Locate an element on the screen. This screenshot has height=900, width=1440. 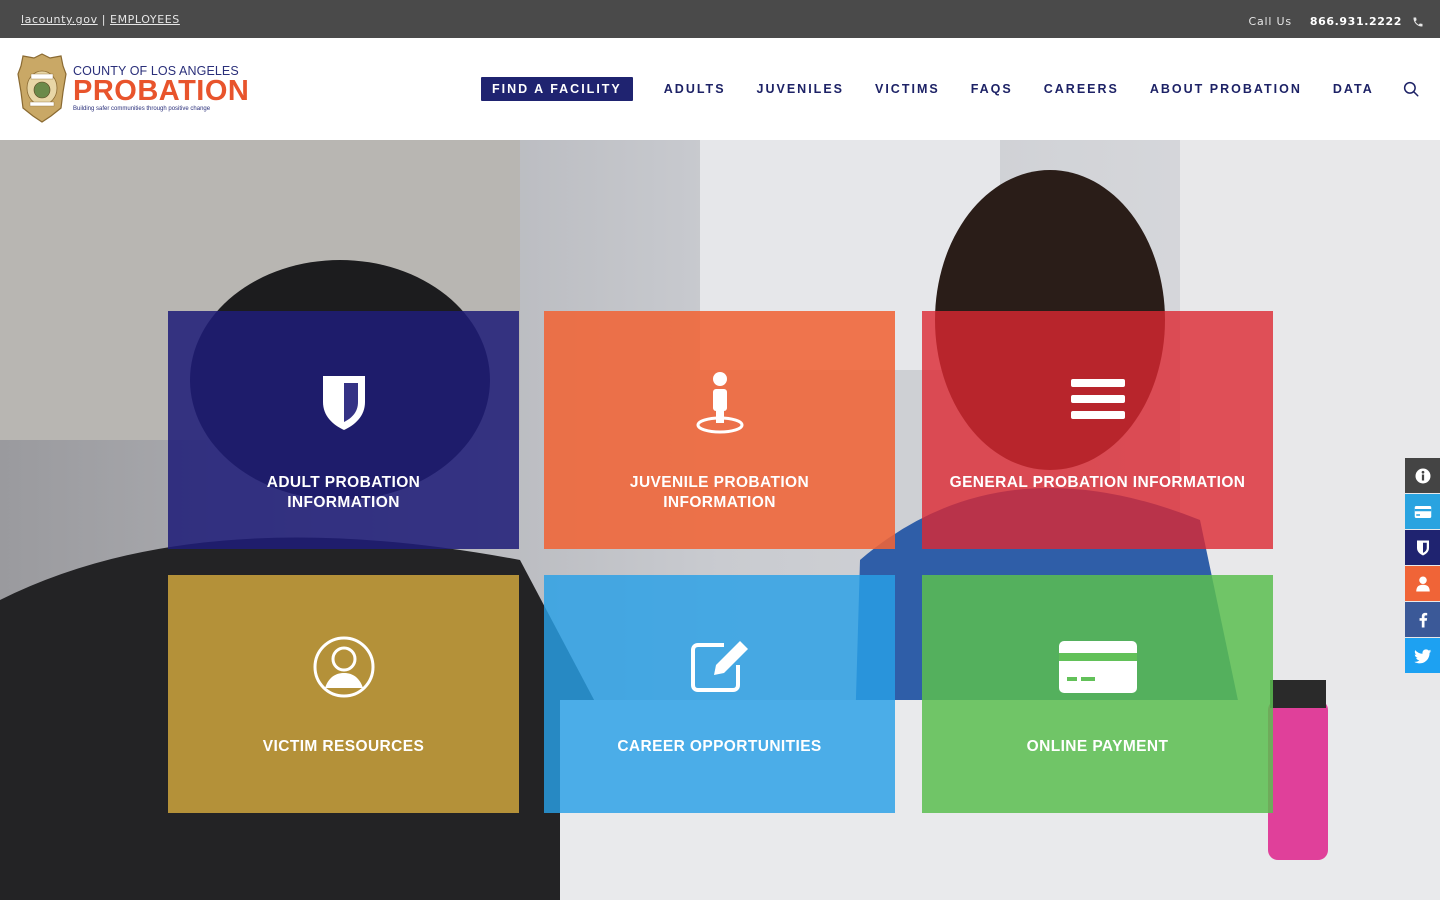
nav-careers: CAREERS is located at coordinates (1081, 89).